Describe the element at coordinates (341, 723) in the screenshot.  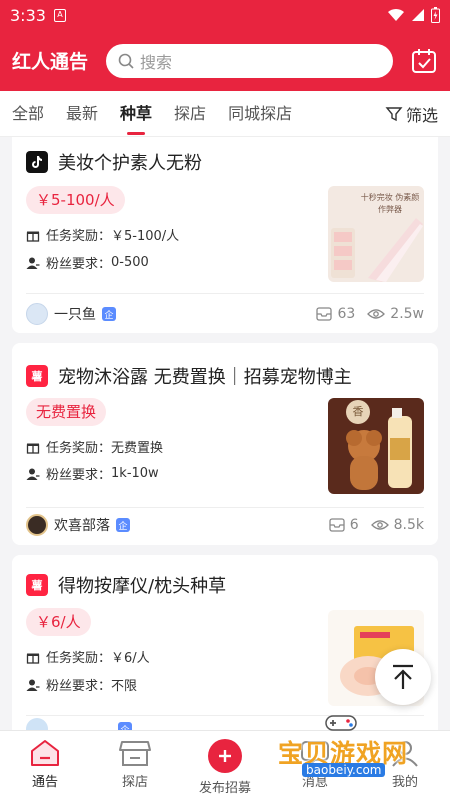
I see `gamepad-icon` at that location.